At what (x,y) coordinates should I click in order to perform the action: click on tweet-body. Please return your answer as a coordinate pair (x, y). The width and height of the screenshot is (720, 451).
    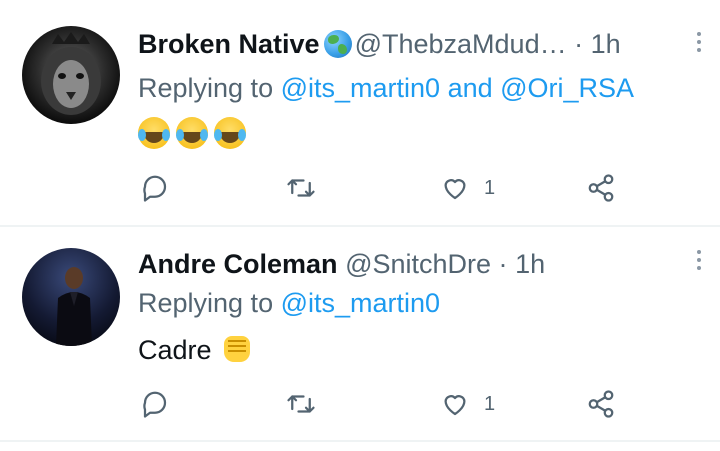
    Looking at the image, I should click on (195, 134).